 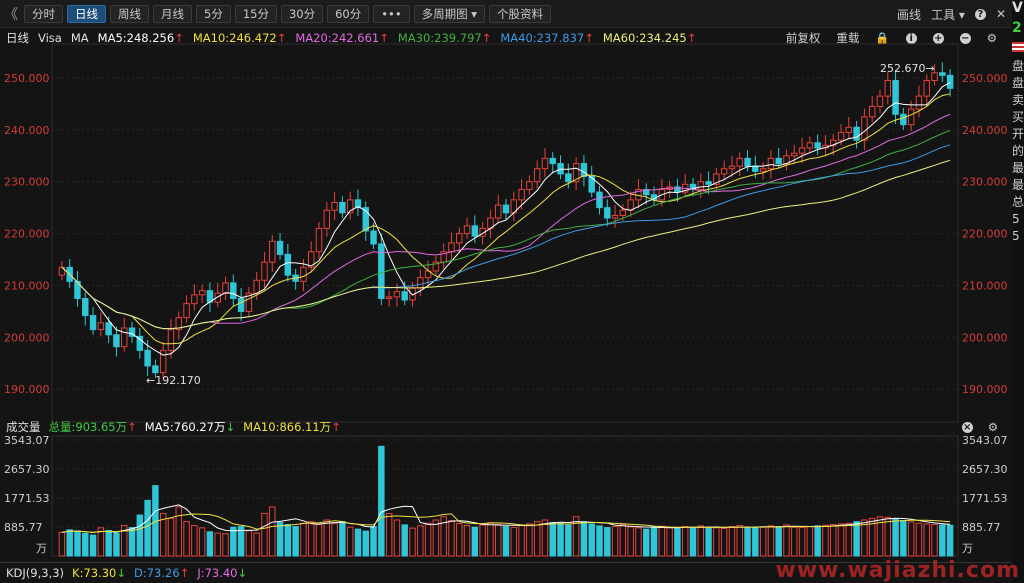 What do you see at coordinates (981, 527) in the screenshot?
I see `volume-axis-label-right: 885.77` at bounding box center [981, 527].